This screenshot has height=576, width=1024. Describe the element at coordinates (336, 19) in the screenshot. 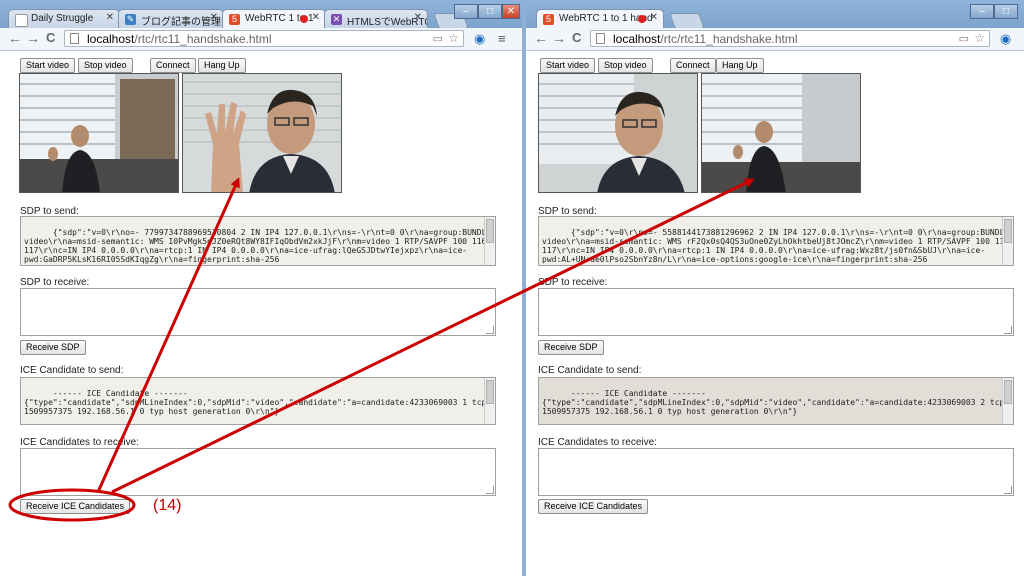

I see `webrtc-icon: ✕` at that location.